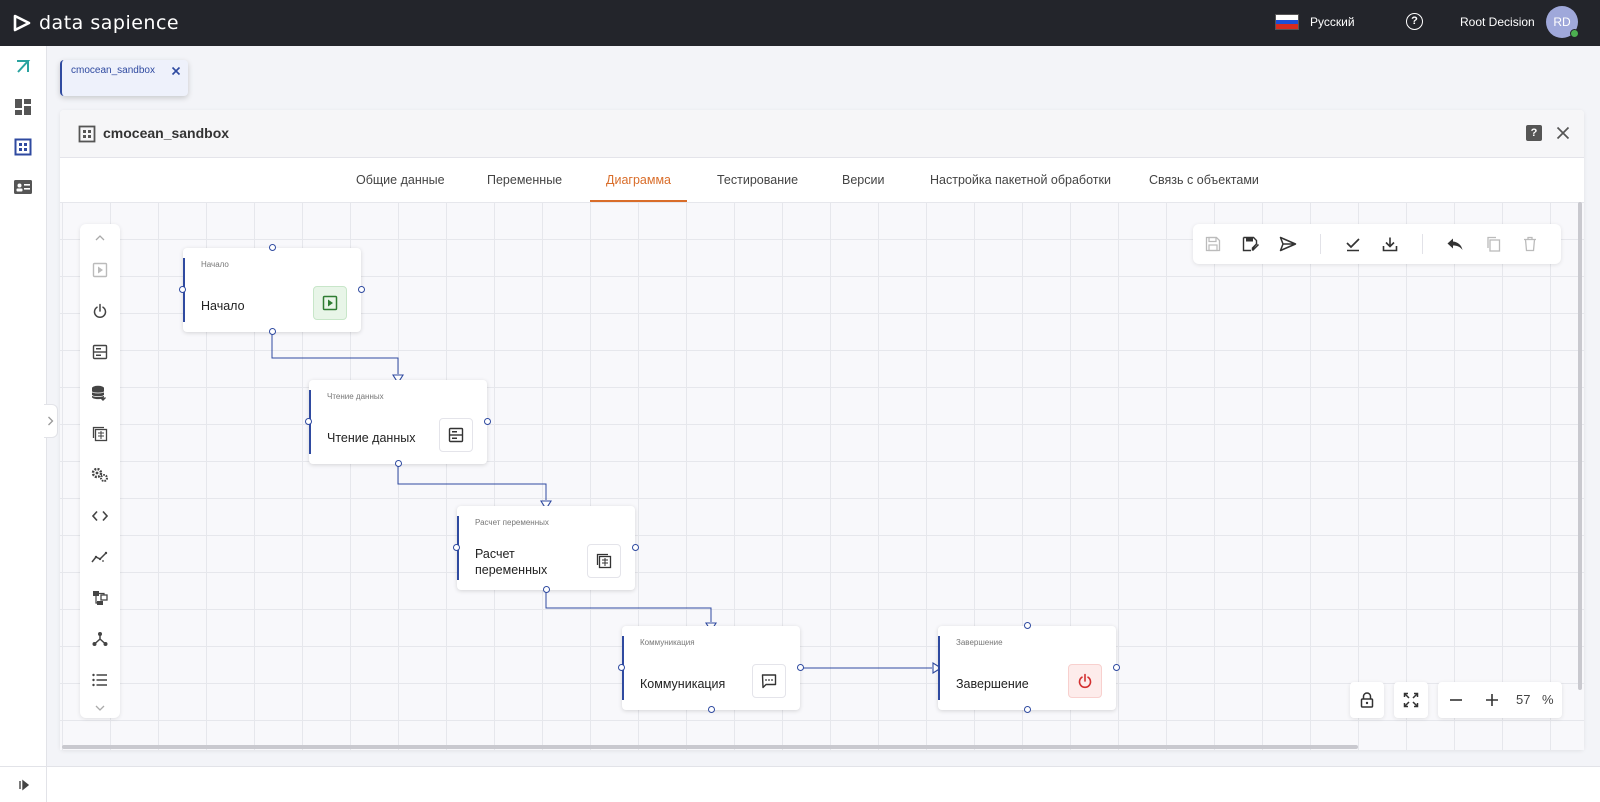 This screenshot has height=802, width=1600. I want to click on lock-canvas-button, so click(1367, 700).